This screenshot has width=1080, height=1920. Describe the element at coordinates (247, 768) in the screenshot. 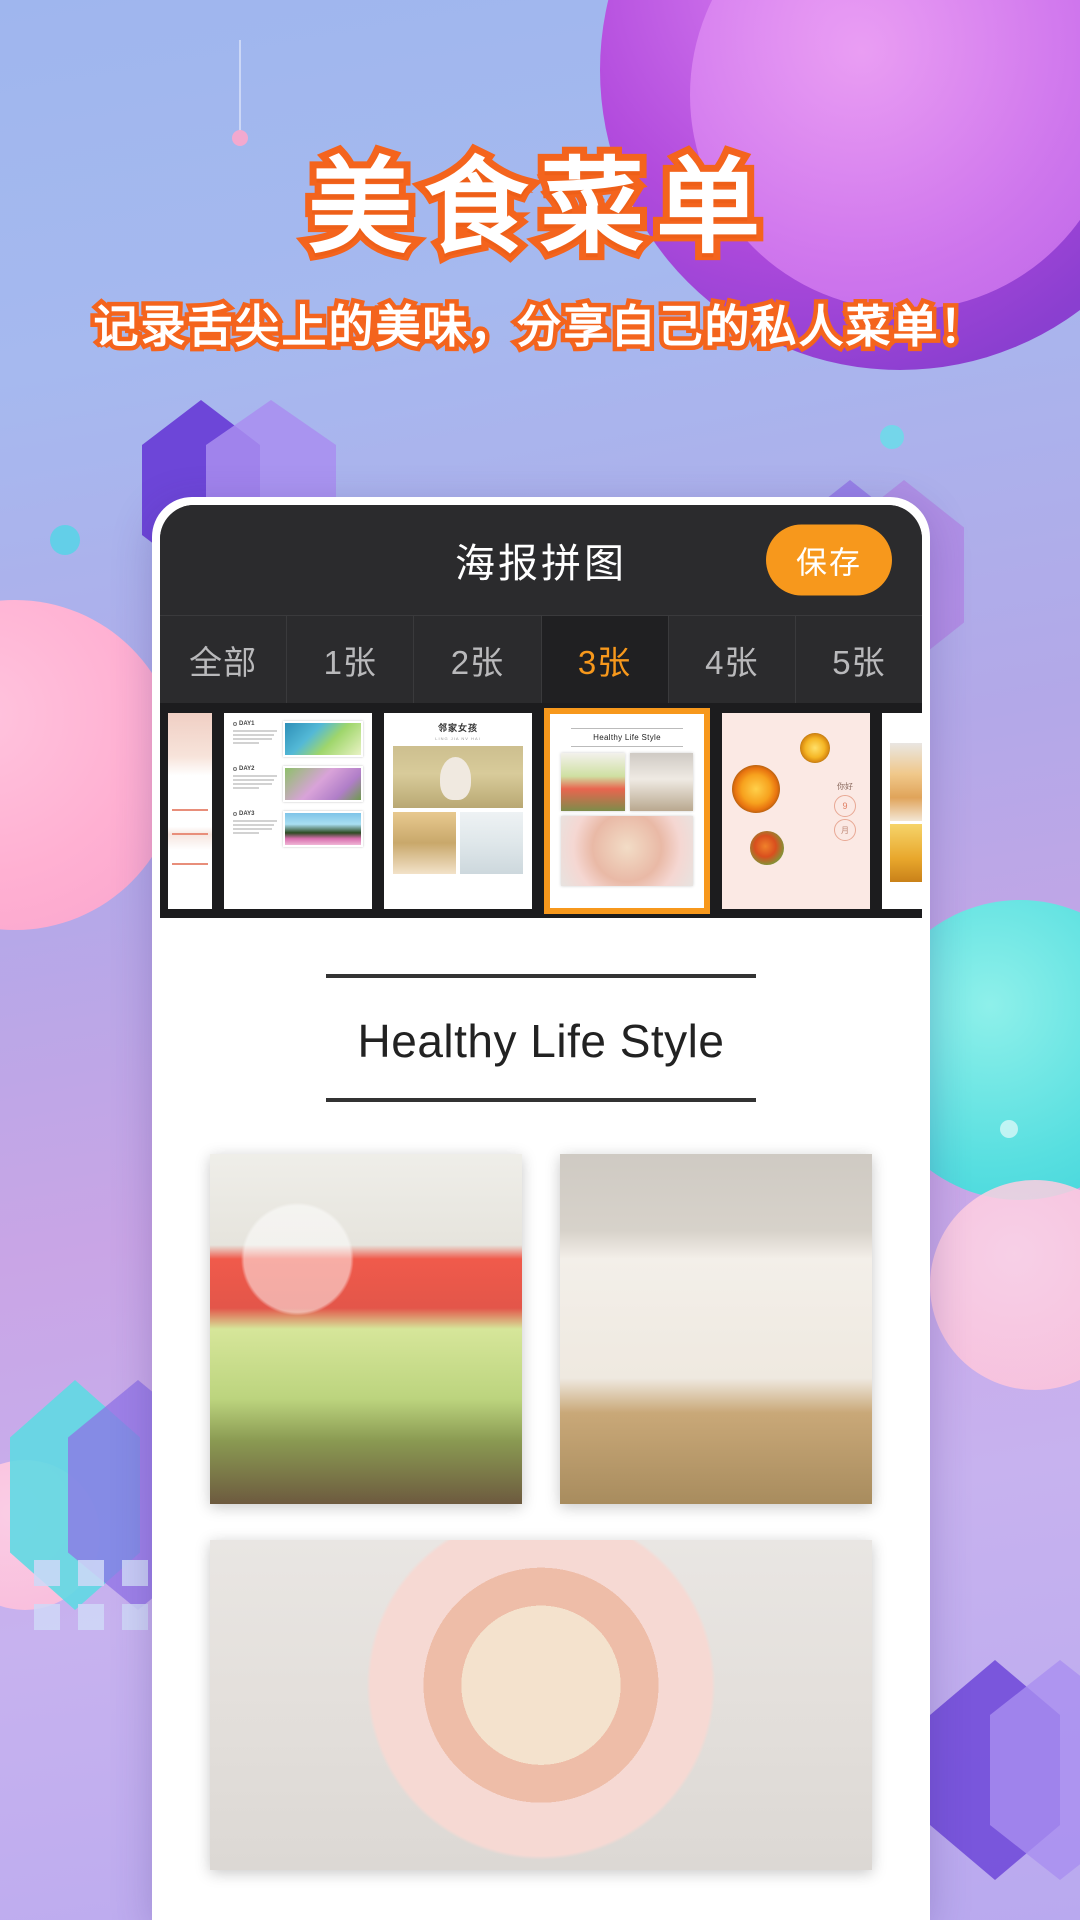

I see `day-label-2: DAY2` at that location.